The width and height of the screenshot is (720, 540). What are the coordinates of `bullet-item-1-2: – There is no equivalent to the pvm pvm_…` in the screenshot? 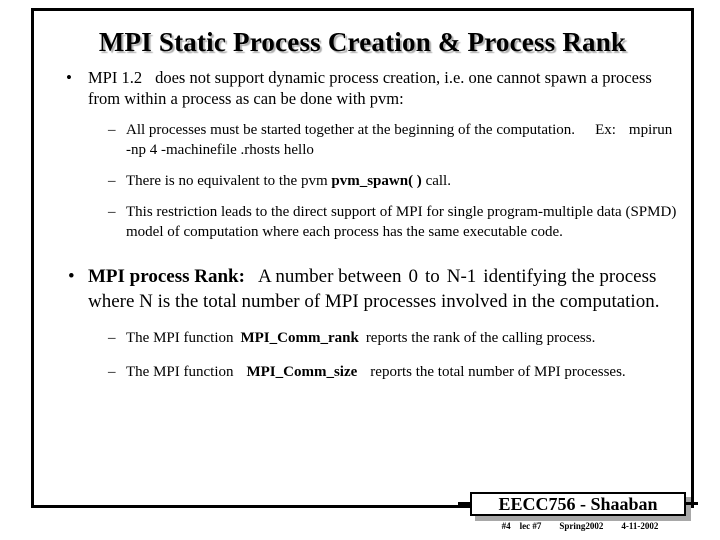 It's located at (365, 181).